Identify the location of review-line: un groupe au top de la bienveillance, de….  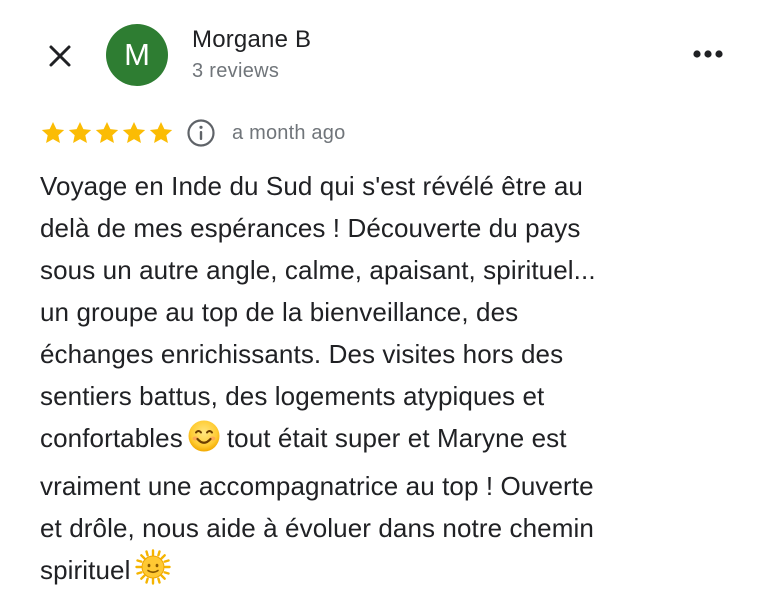
(279, 312).